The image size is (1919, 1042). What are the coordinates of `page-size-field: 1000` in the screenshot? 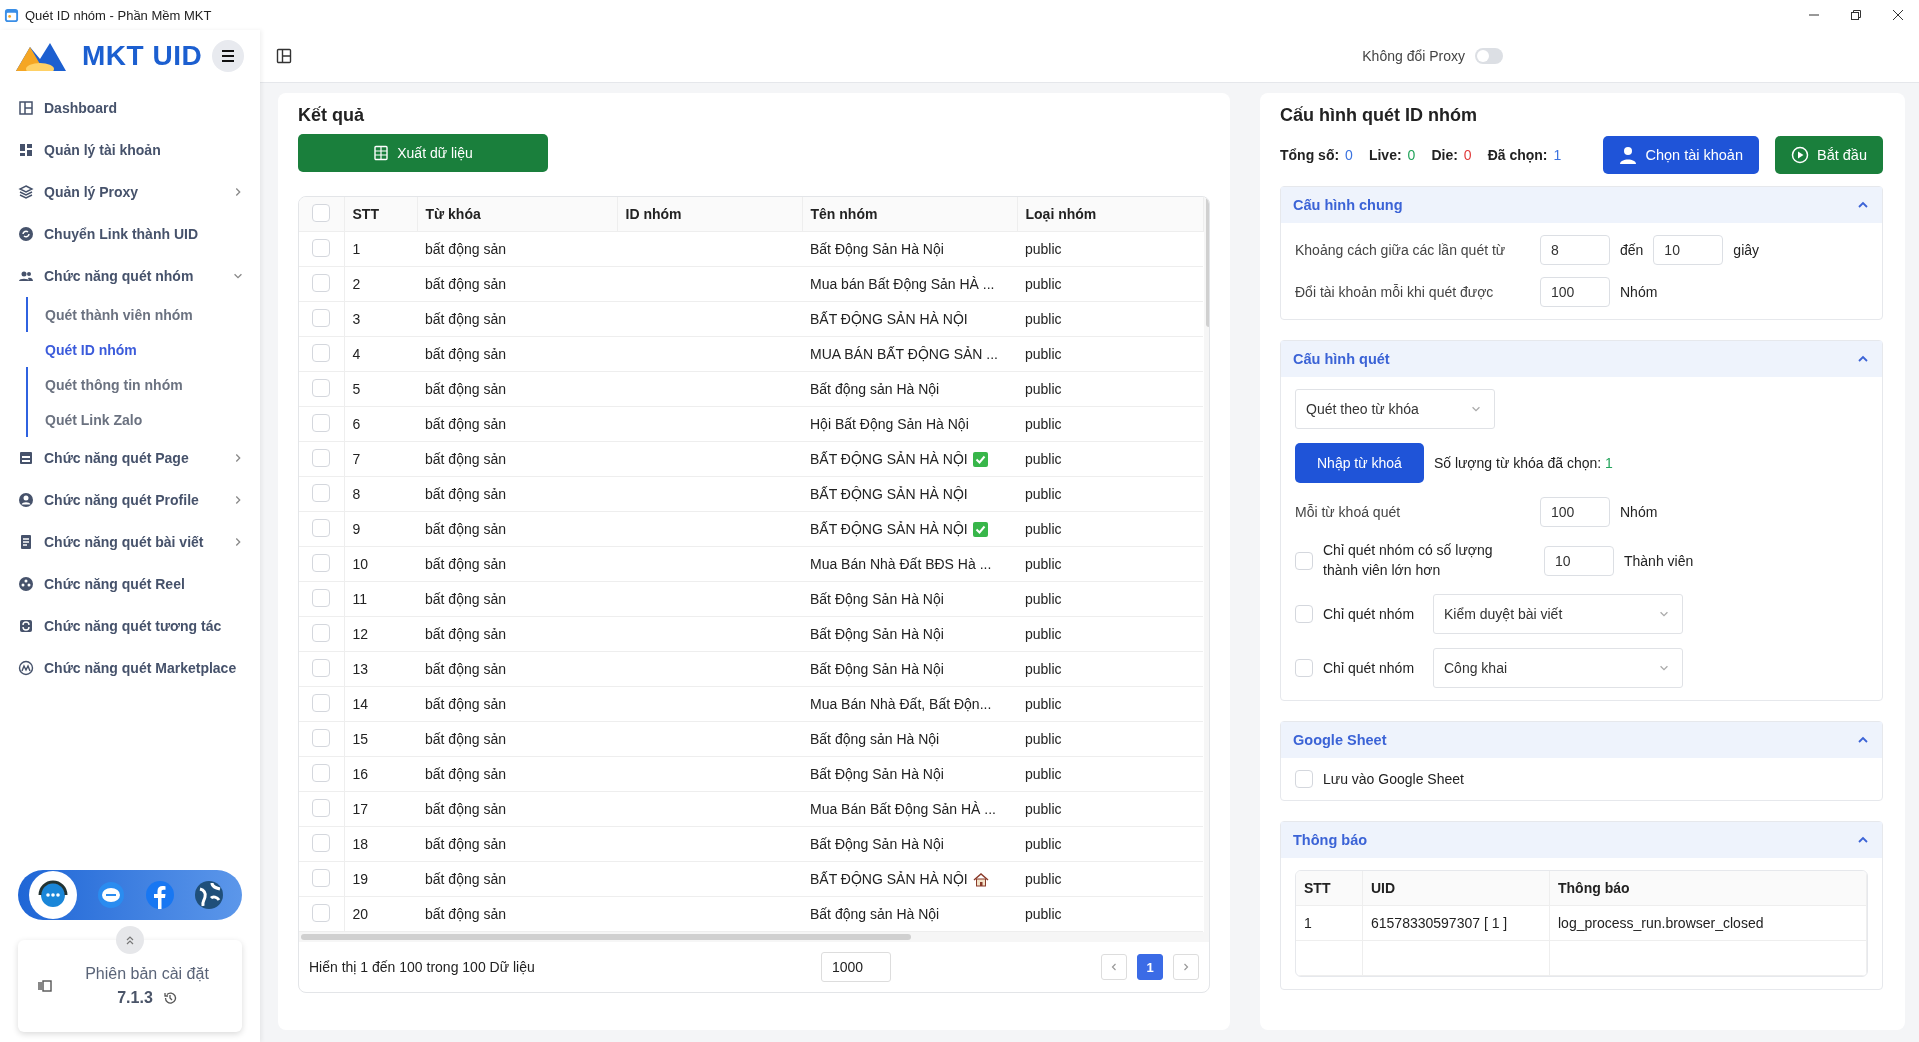 It's located at (856, 967).